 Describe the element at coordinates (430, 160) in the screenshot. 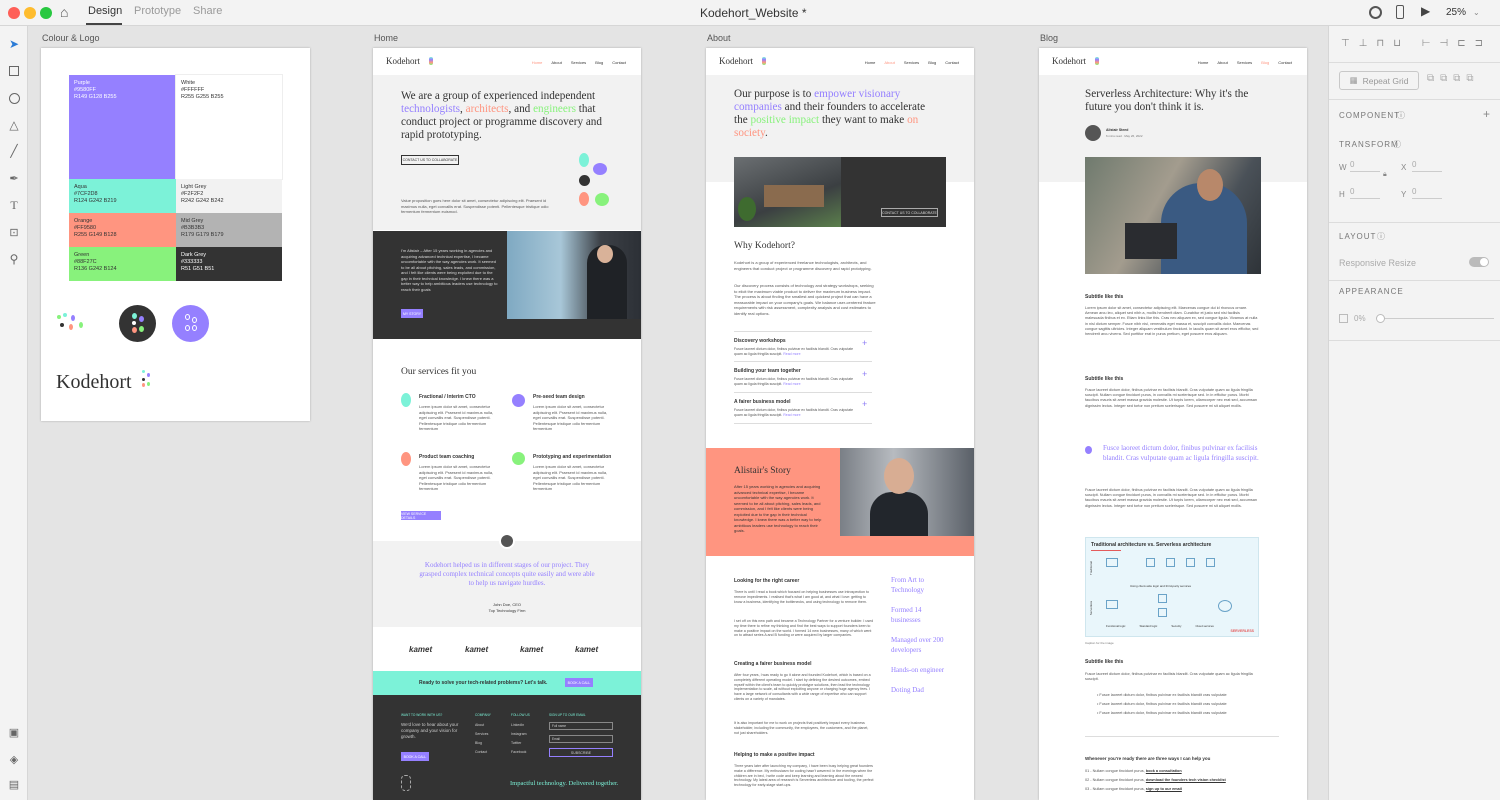

I see `home-contact-button: CONTACT US TO COLLABORATE` at that location.